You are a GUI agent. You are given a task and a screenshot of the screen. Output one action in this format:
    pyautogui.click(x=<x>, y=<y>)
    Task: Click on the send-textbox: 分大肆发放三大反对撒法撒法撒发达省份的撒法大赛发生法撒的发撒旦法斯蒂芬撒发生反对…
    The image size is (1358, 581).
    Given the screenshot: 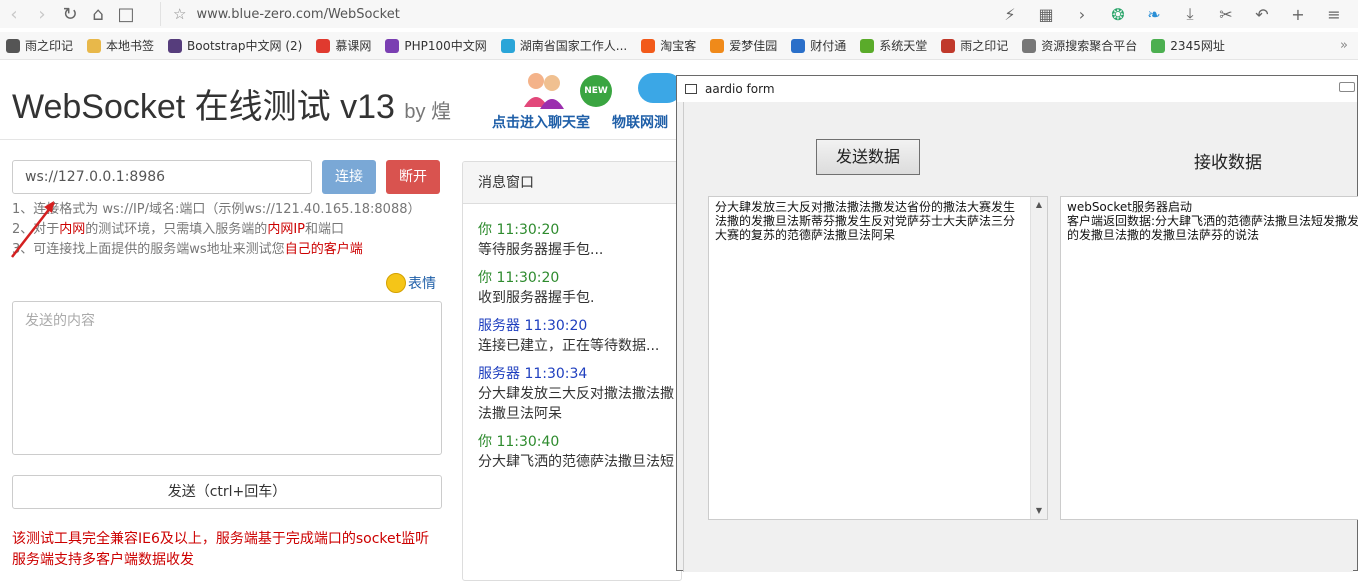 What is the action you would take?
    pyautogui.click(x=878, y=358)
    